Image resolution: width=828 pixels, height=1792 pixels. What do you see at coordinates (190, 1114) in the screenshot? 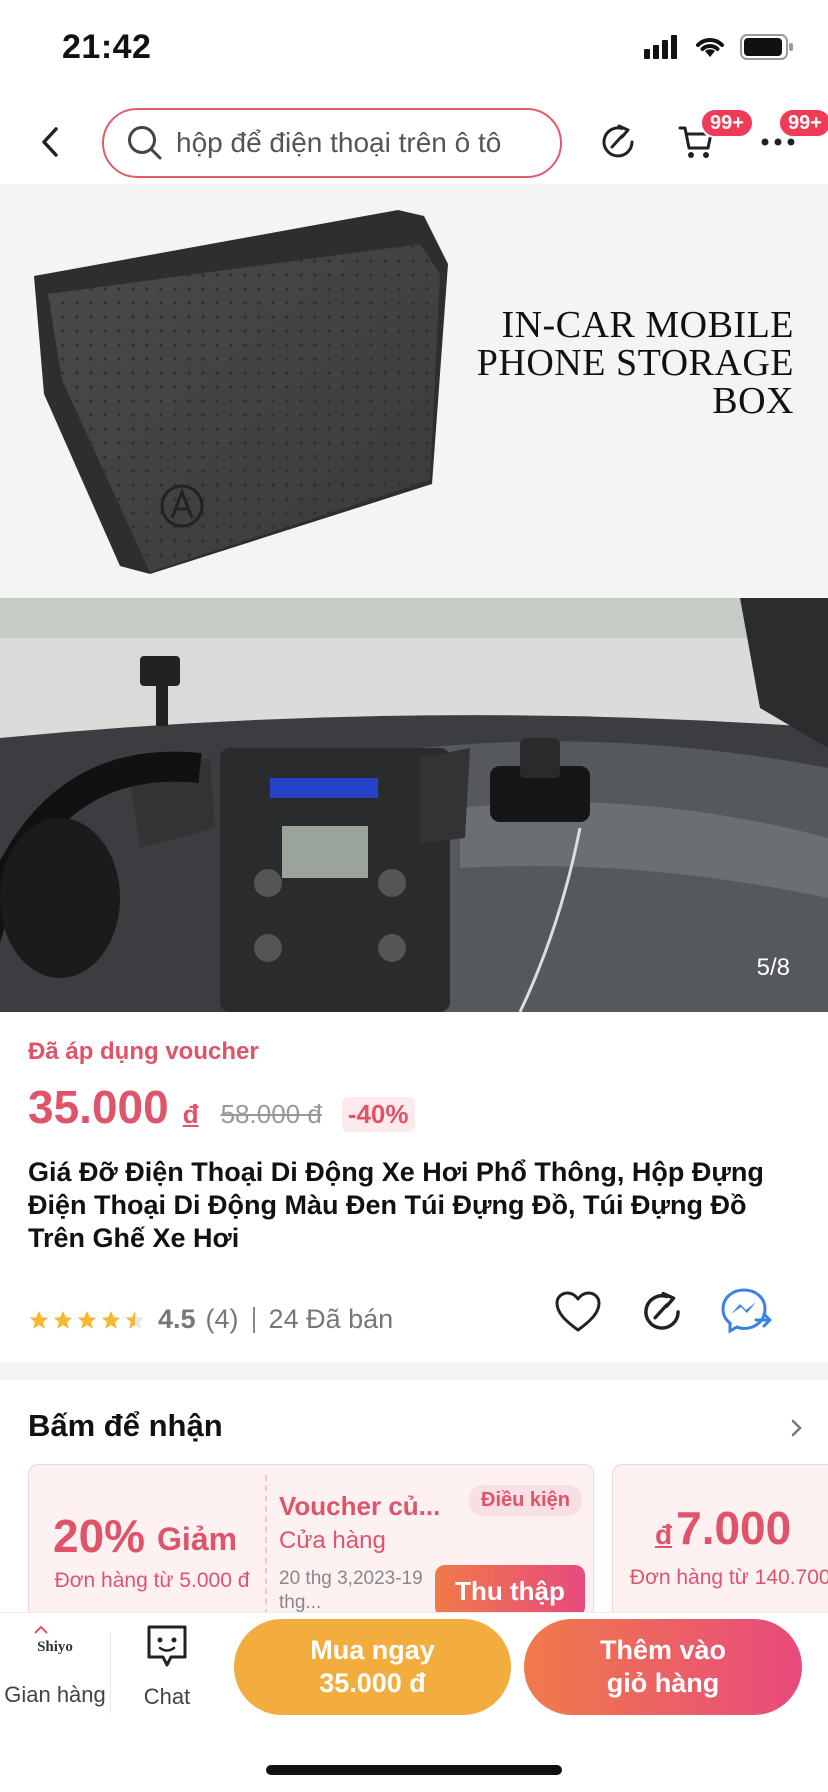
I see `price-currency: đ` at bounding box center [190, 1114].